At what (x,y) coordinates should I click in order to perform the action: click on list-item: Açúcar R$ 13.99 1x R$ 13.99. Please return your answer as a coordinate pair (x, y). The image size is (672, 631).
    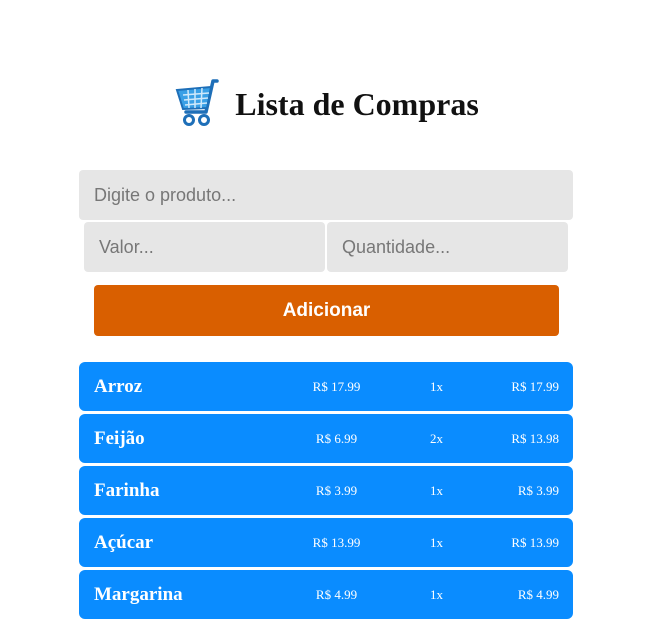
    Looking at the image, I should click on (326, 542).